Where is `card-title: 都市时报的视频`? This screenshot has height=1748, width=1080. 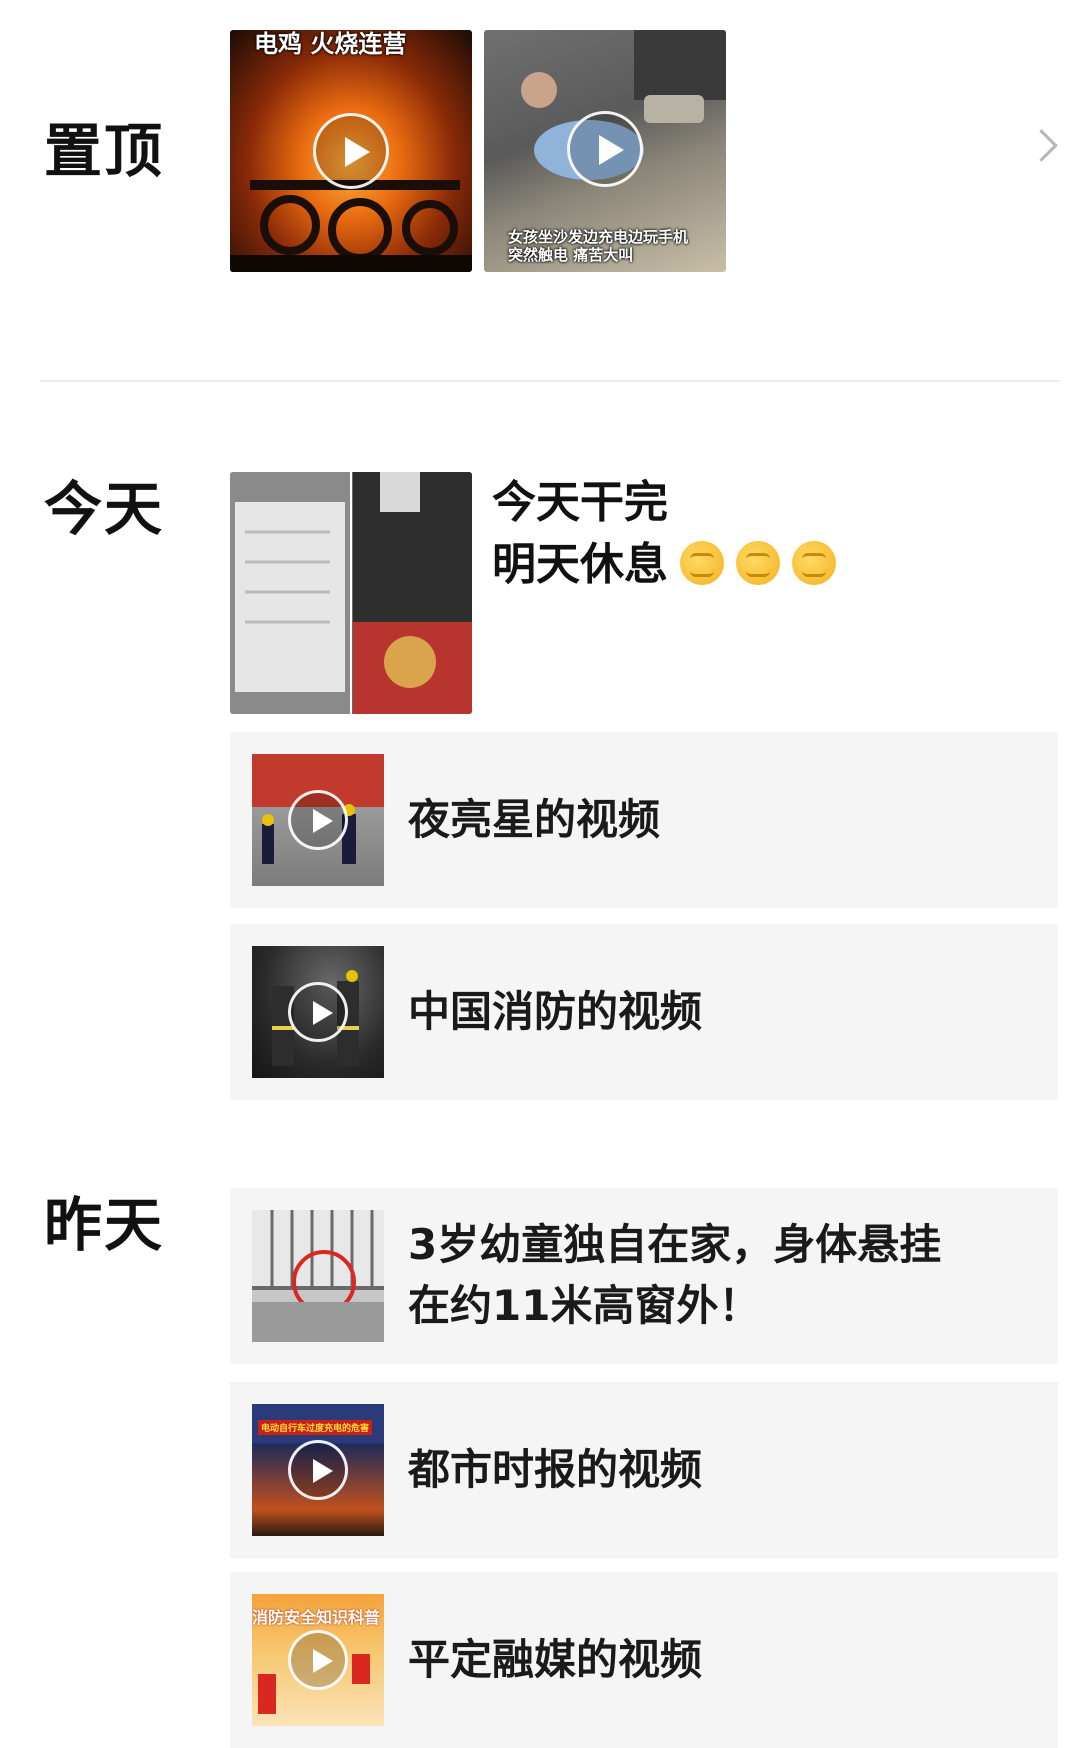
card-title: 都市时报的视频 is located at coordinates (555, 1469).